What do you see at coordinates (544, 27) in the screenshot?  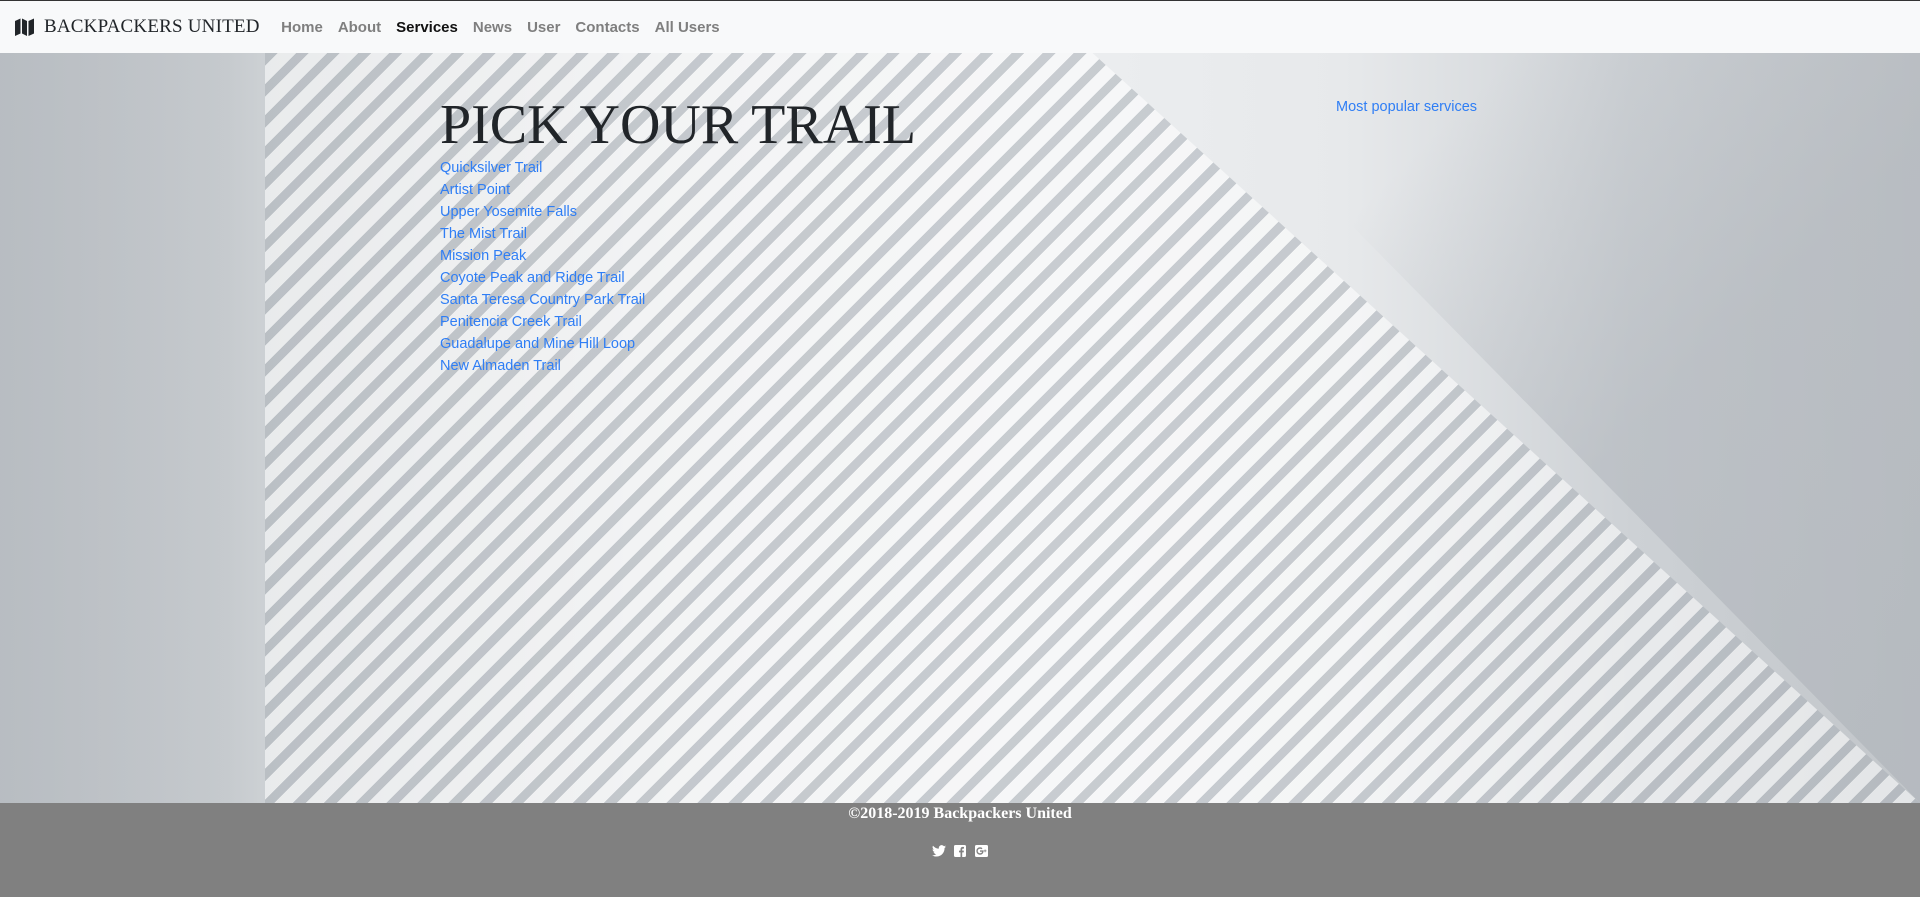 I see `nav-user: User` at bounding box center [544, 27].